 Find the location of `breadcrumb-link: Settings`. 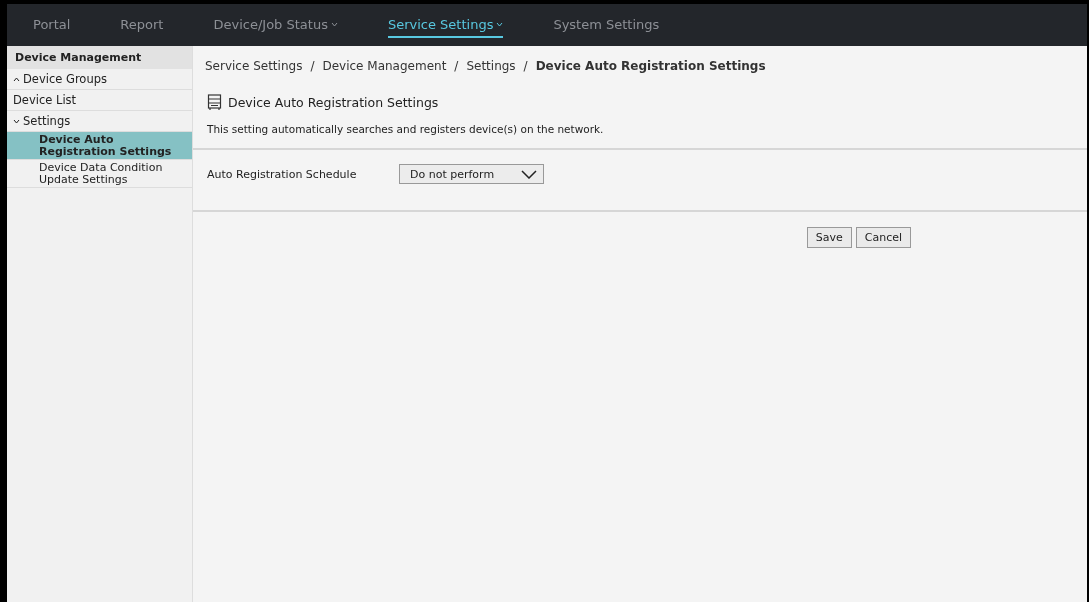

breadcrumb-link: Settings is located at coordinates (491, 66).